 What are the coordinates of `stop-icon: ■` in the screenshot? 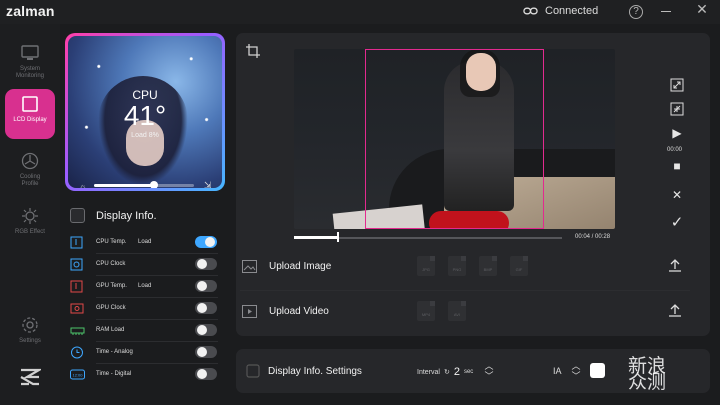 It's located at (677, 166).